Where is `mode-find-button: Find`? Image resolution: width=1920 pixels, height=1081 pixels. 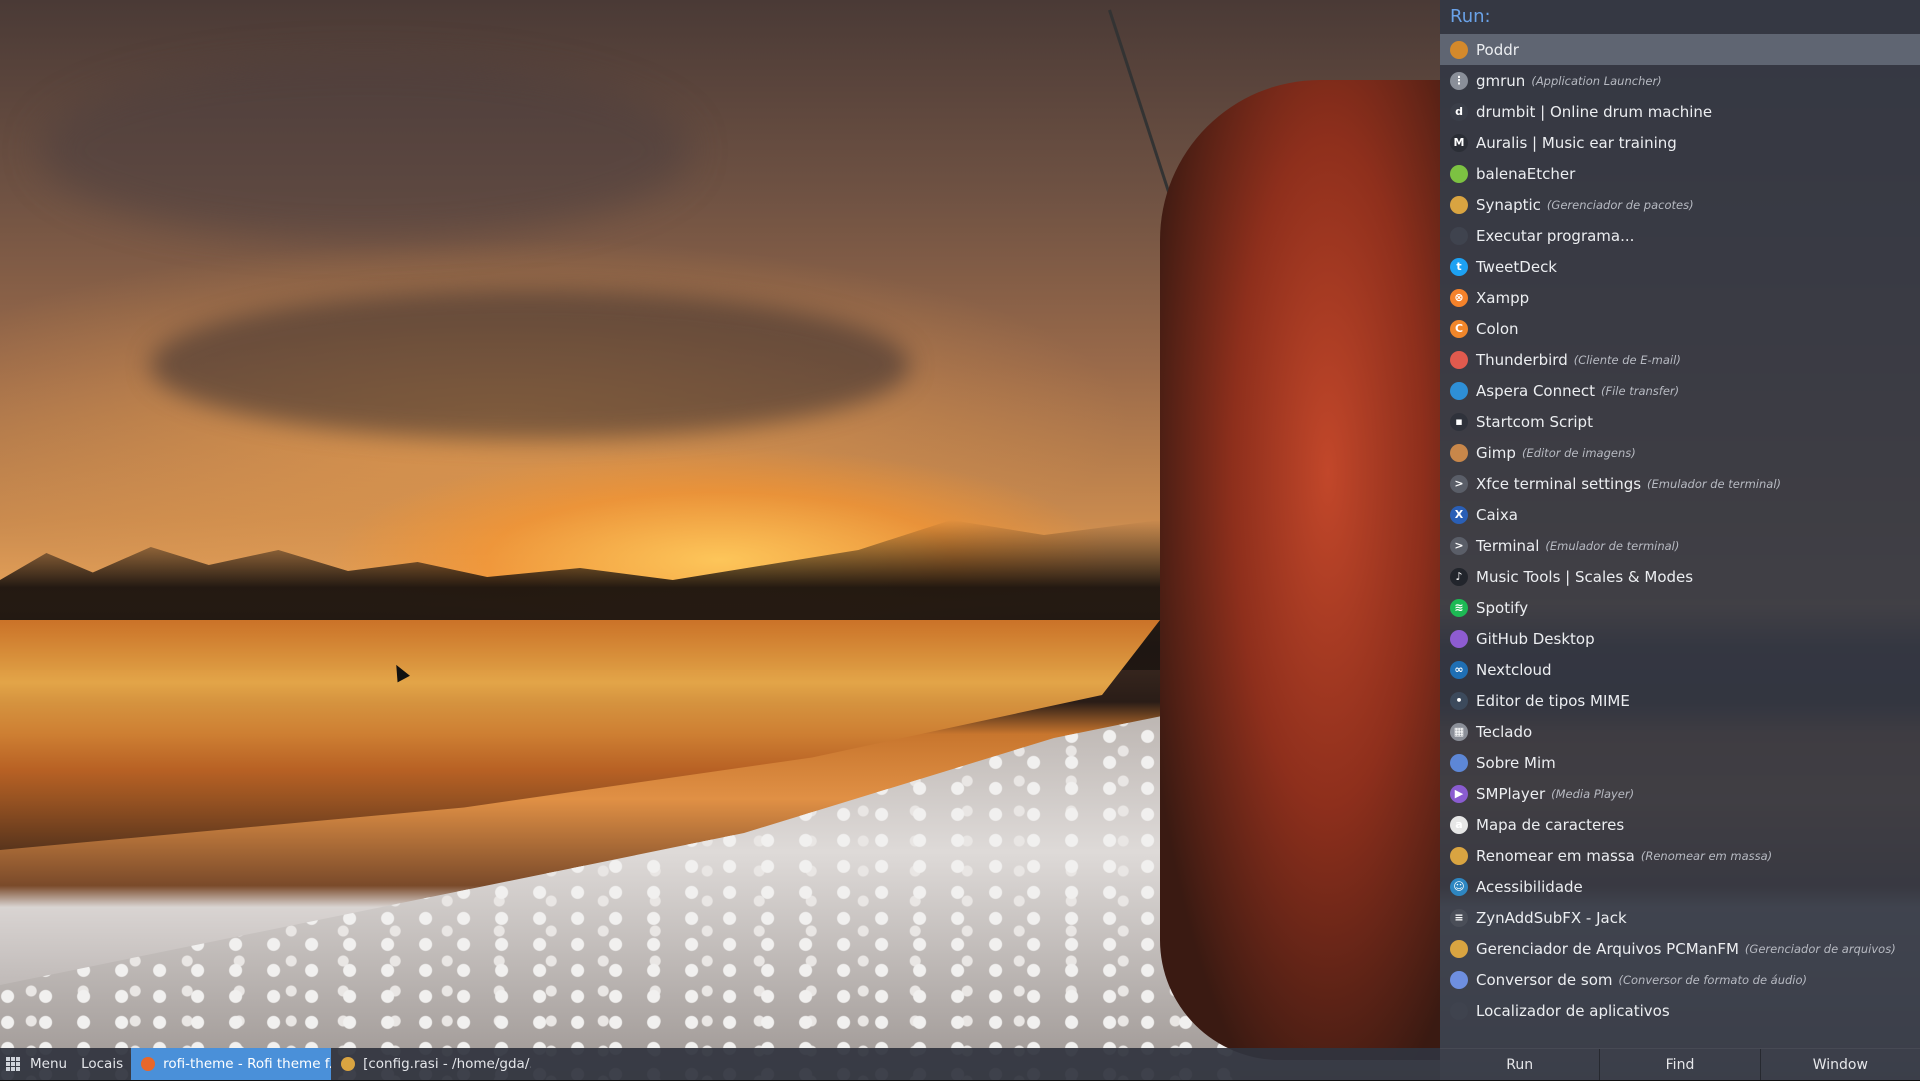
mode-find-button: Find is located at coordinates (1680, 1064).